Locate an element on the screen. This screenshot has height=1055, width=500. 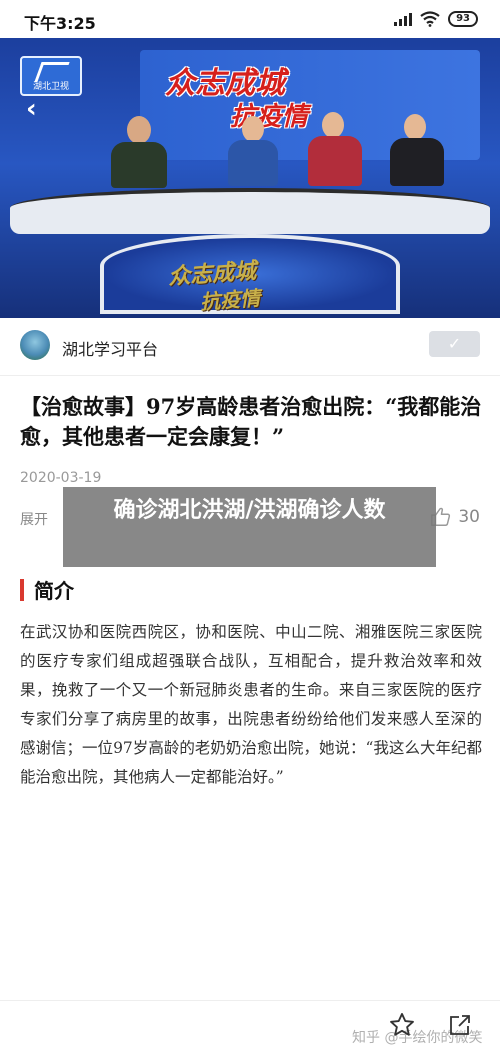
wifi-icon is located at coordinates (430, 19).